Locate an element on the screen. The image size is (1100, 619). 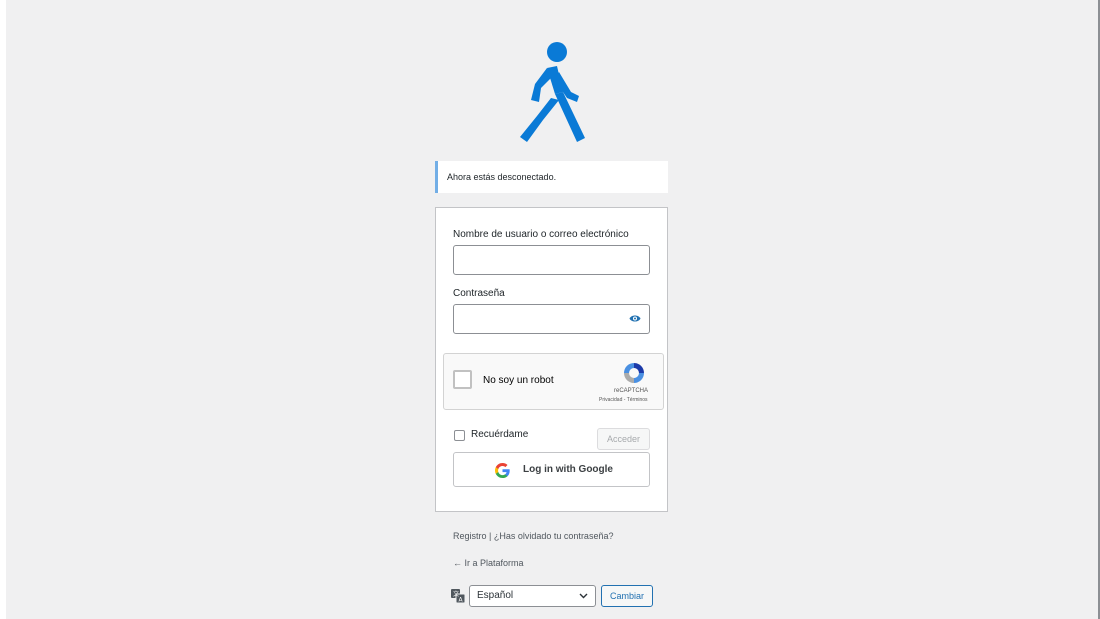
register-link: Registro is located at coordinates (470, 536).